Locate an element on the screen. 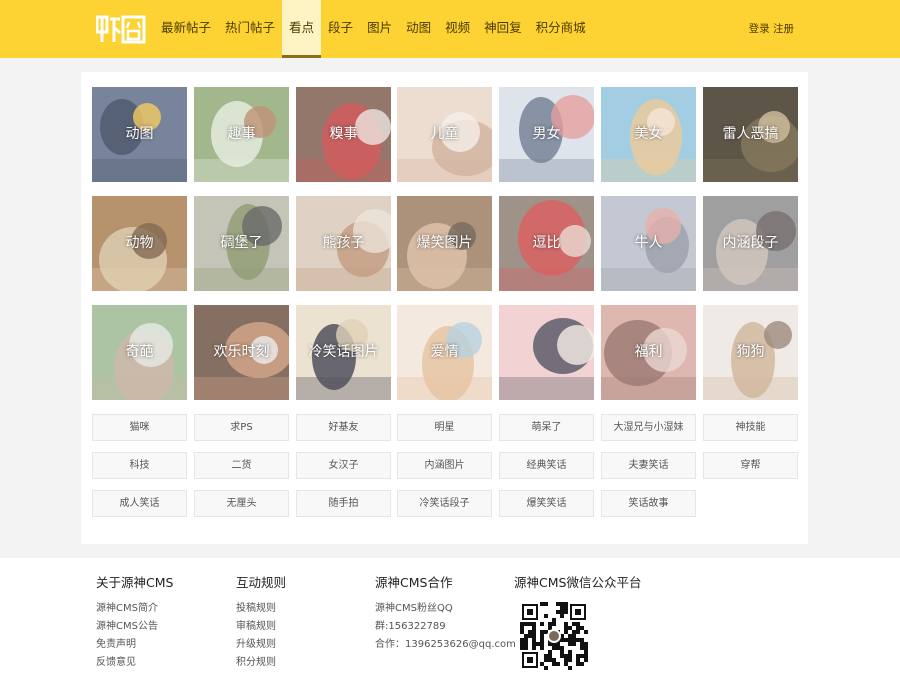 This screenshot has height=676, width=900. footer-link: 审稿规则 is located at coordinates (261, 627).